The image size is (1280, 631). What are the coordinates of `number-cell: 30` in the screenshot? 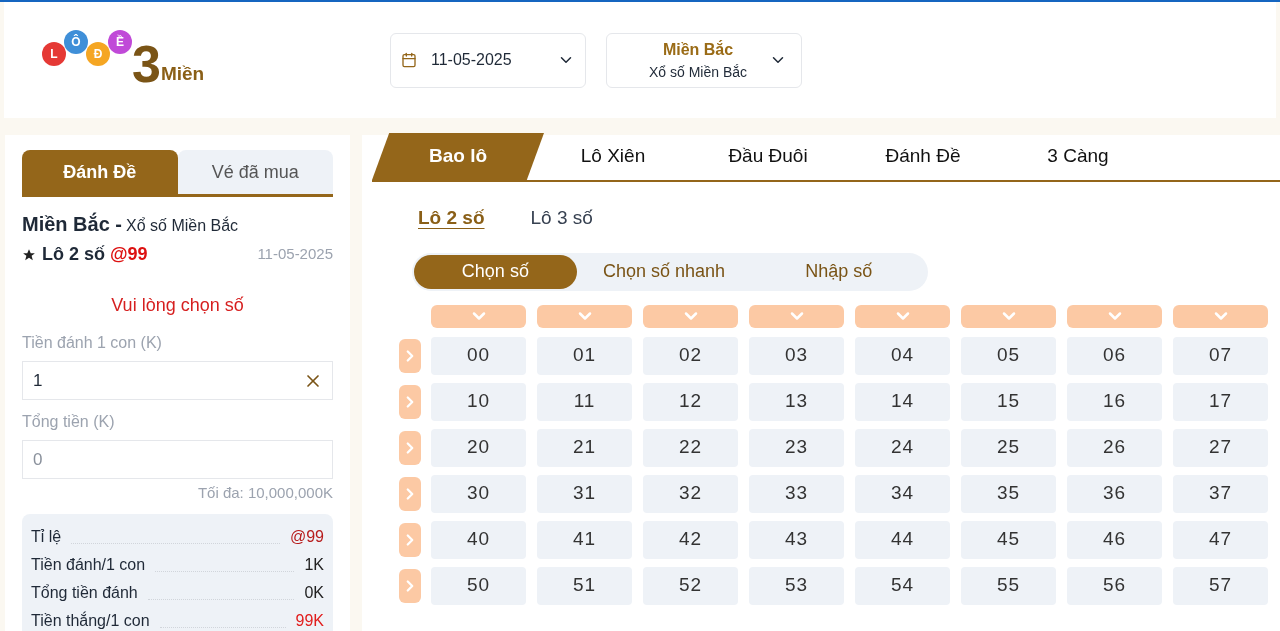 It's located at (478, 493).